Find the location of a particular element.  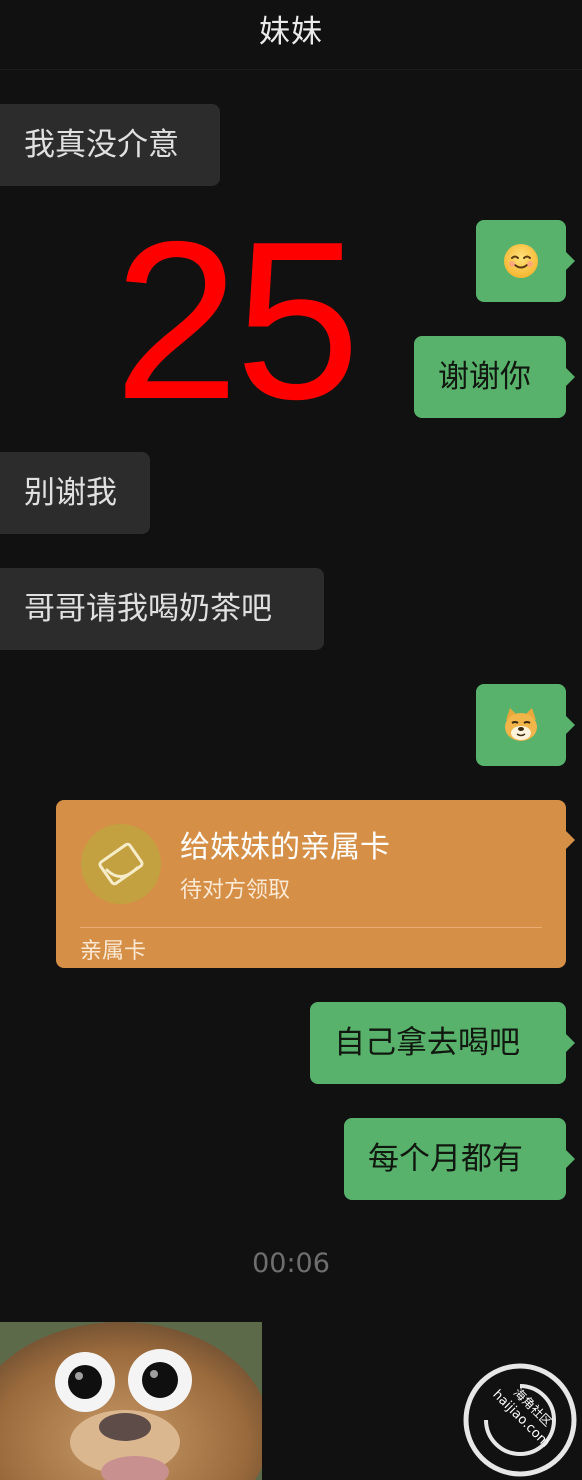

card-title: 给妹妹的亲属卡 is located at coordinates (285, 847).